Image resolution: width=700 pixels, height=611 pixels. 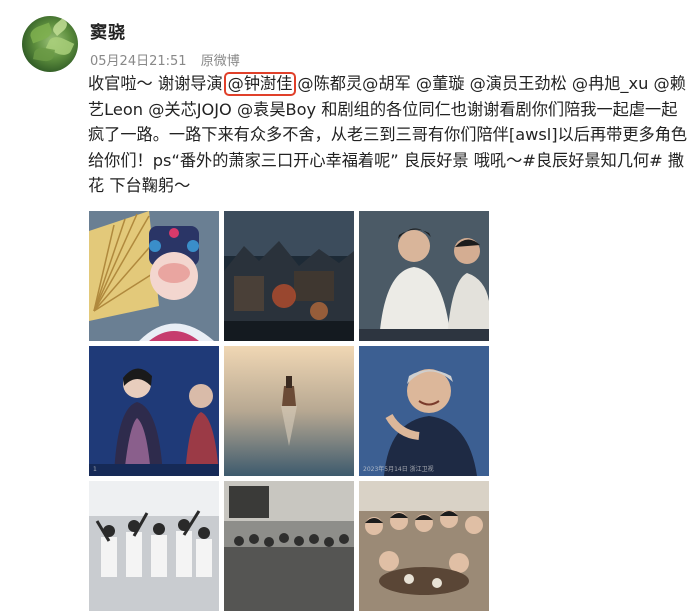 What do you see at coordinates (424, 411) in the screenshot?
I see `man-smiling-photo: 2023年5月14日 浙江卫视` at bounding box center [424, 411].